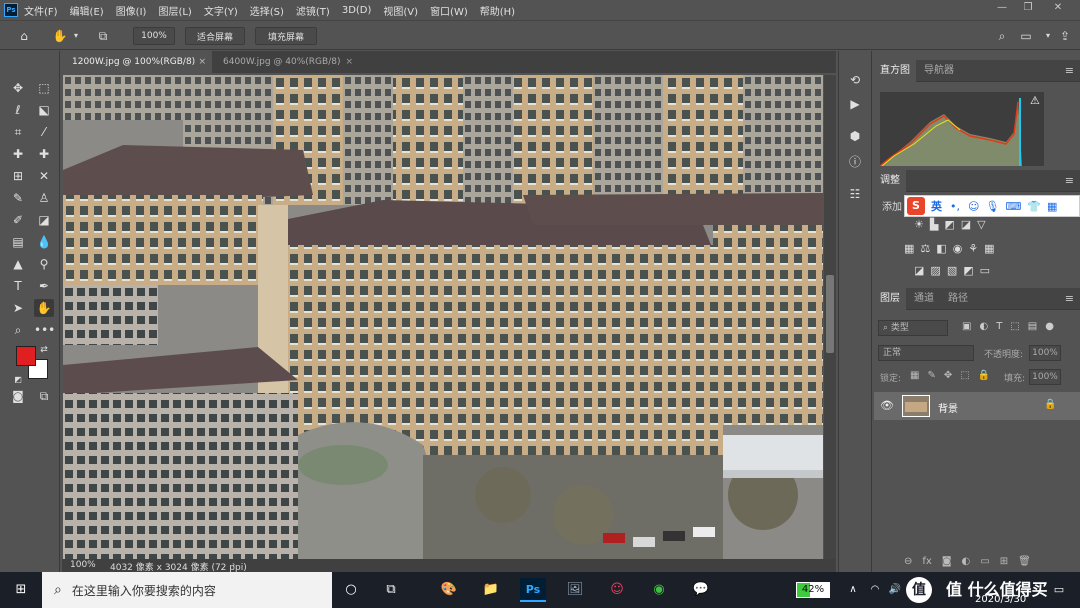  What do you see at coordinates (221, 10) in the screenshot?
I see `menu-type: 文字(Y)` at bounding box center [221, 10].